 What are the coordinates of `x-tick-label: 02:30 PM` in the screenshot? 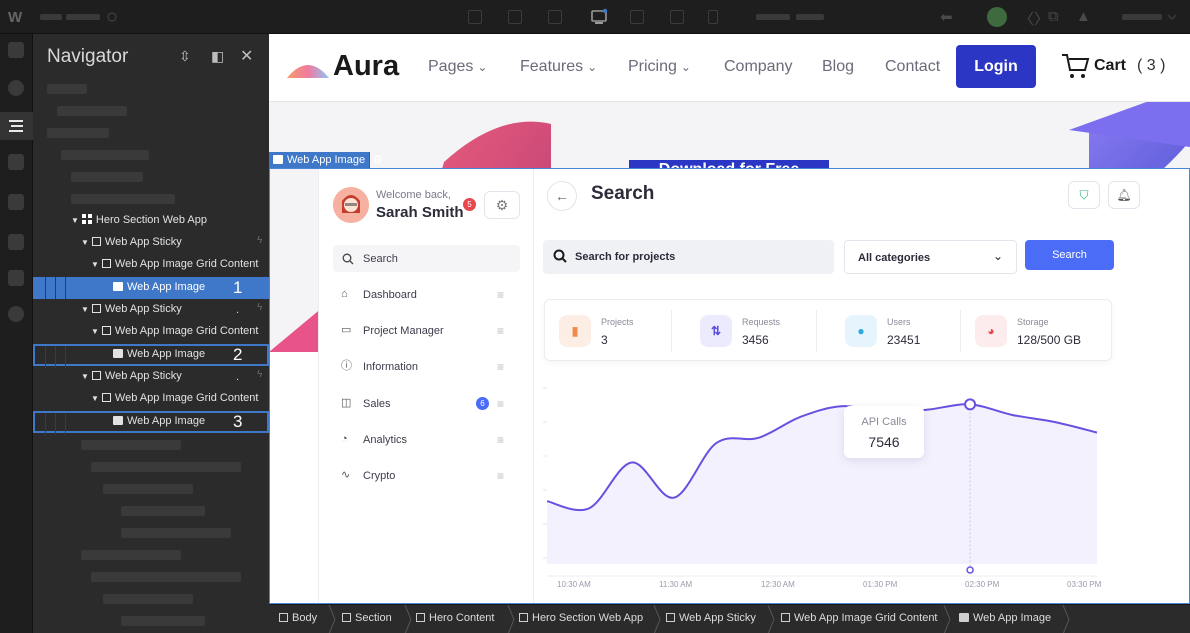 It's located at (982, 584).